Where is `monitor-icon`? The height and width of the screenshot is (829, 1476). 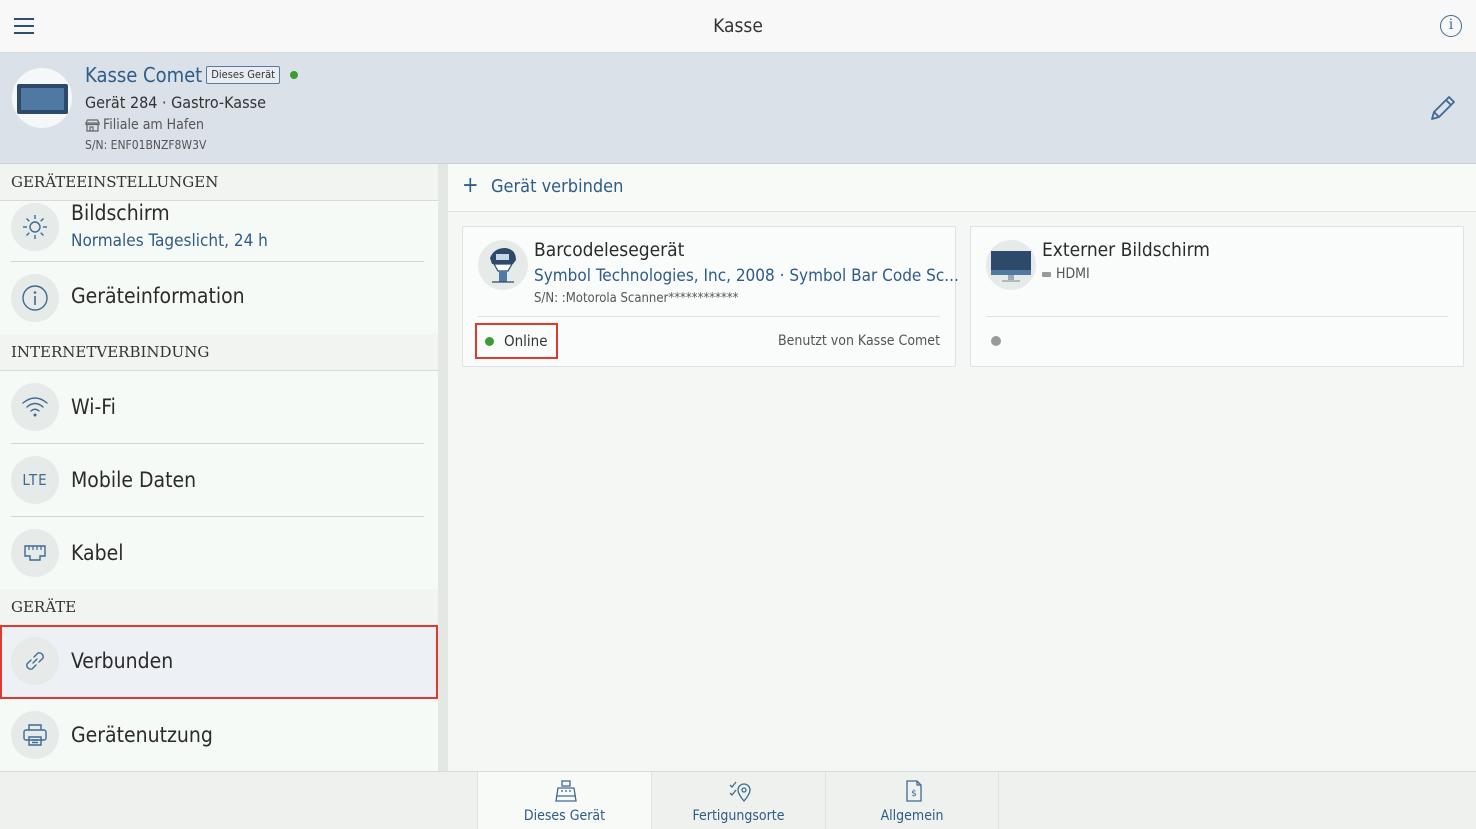
monitor-icon is located at coordinates (1011, 265).